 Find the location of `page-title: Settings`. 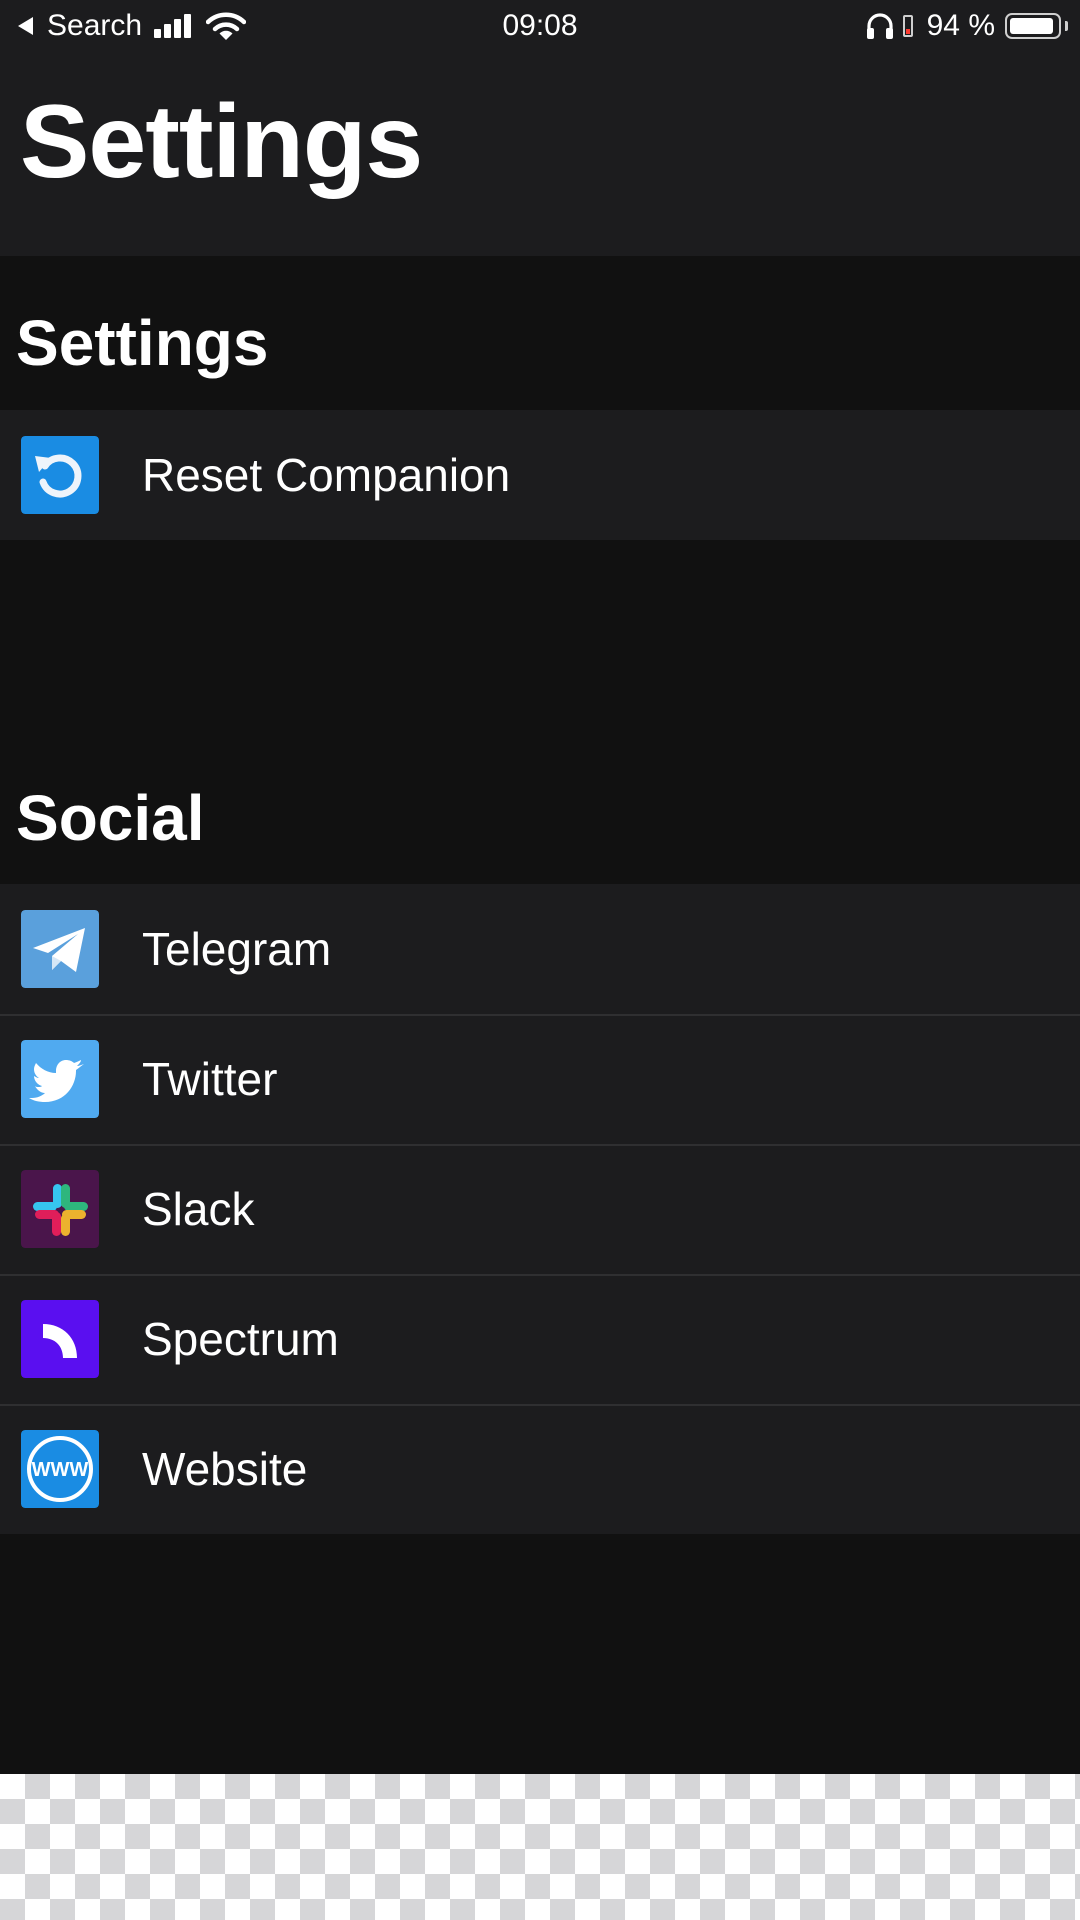

page-title: Settings is located at coordinates (221, 142).